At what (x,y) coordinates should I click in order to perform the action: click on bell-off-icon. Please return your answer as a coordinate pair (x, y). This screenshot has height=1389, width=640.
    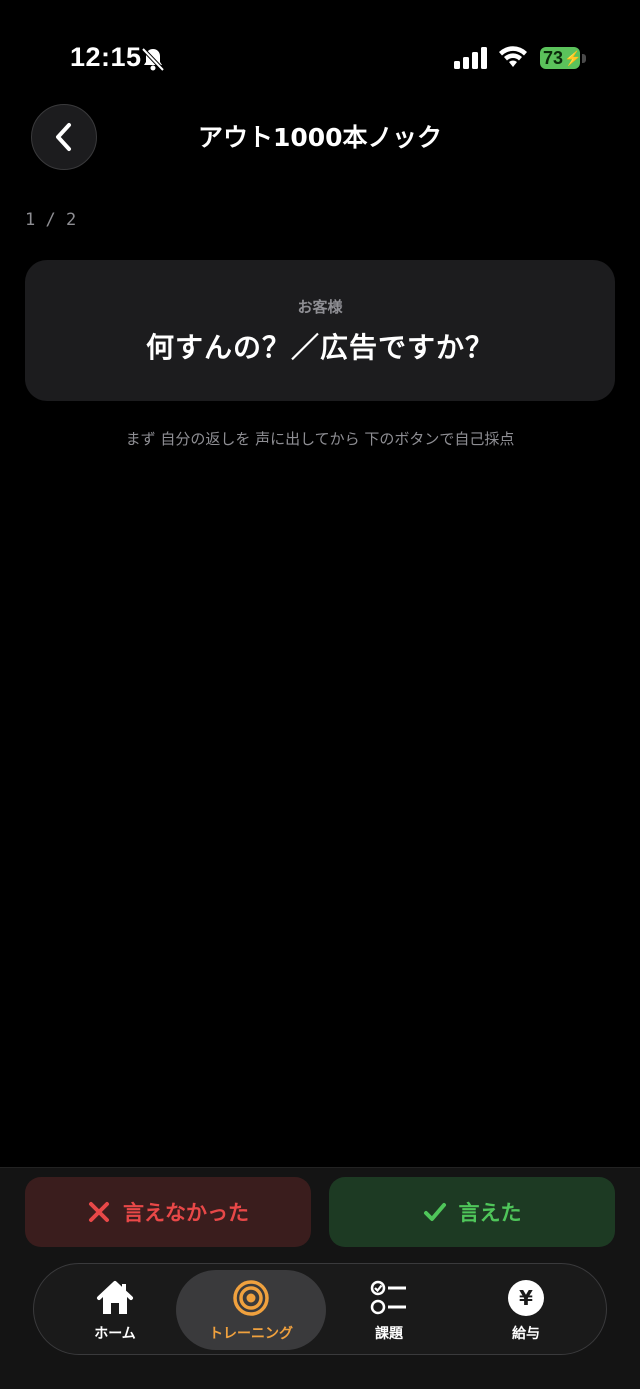
    Looking at the image, I should click on (153, 59).